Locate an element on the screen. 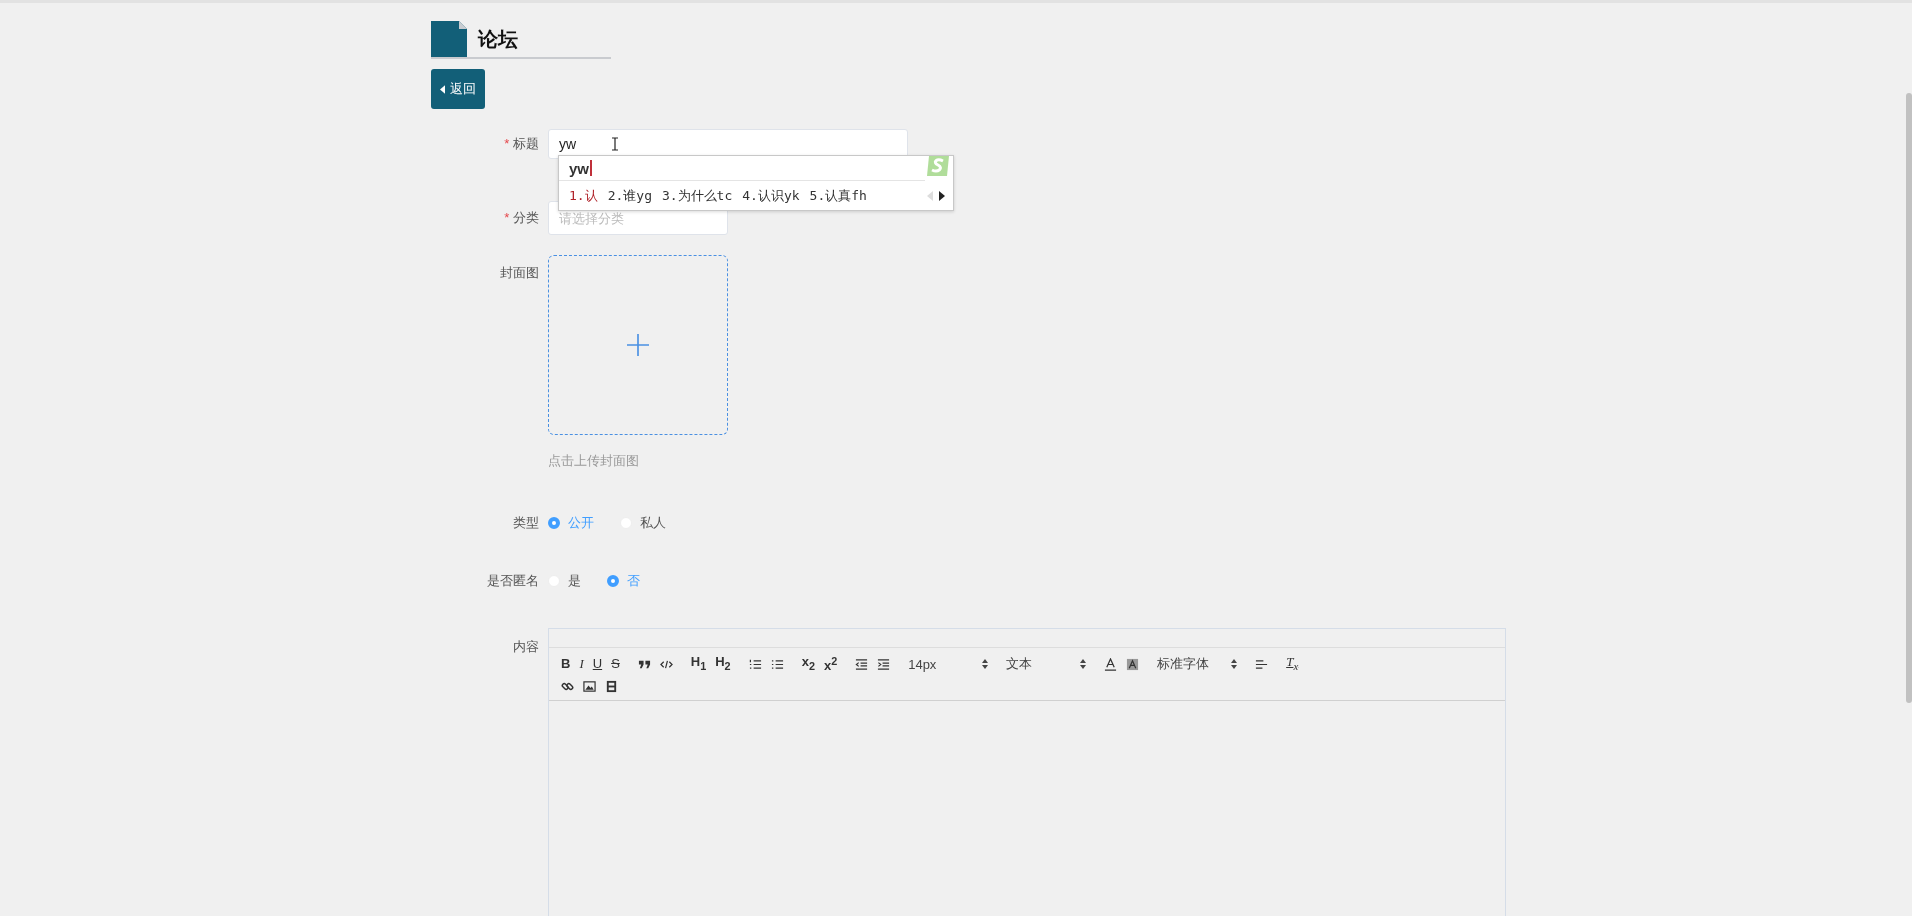 The height and width of the screenshot is (916, 1912). text-cursor-icon is located at coordinates (615, 144).